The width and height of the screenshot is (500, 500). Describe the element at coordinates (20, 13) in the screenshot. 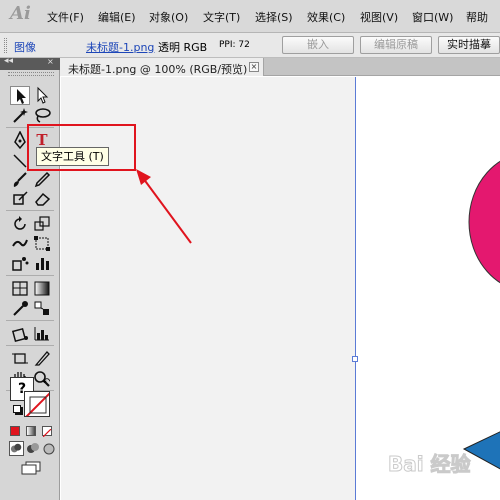

I see `app-logo: Ai` at that location.